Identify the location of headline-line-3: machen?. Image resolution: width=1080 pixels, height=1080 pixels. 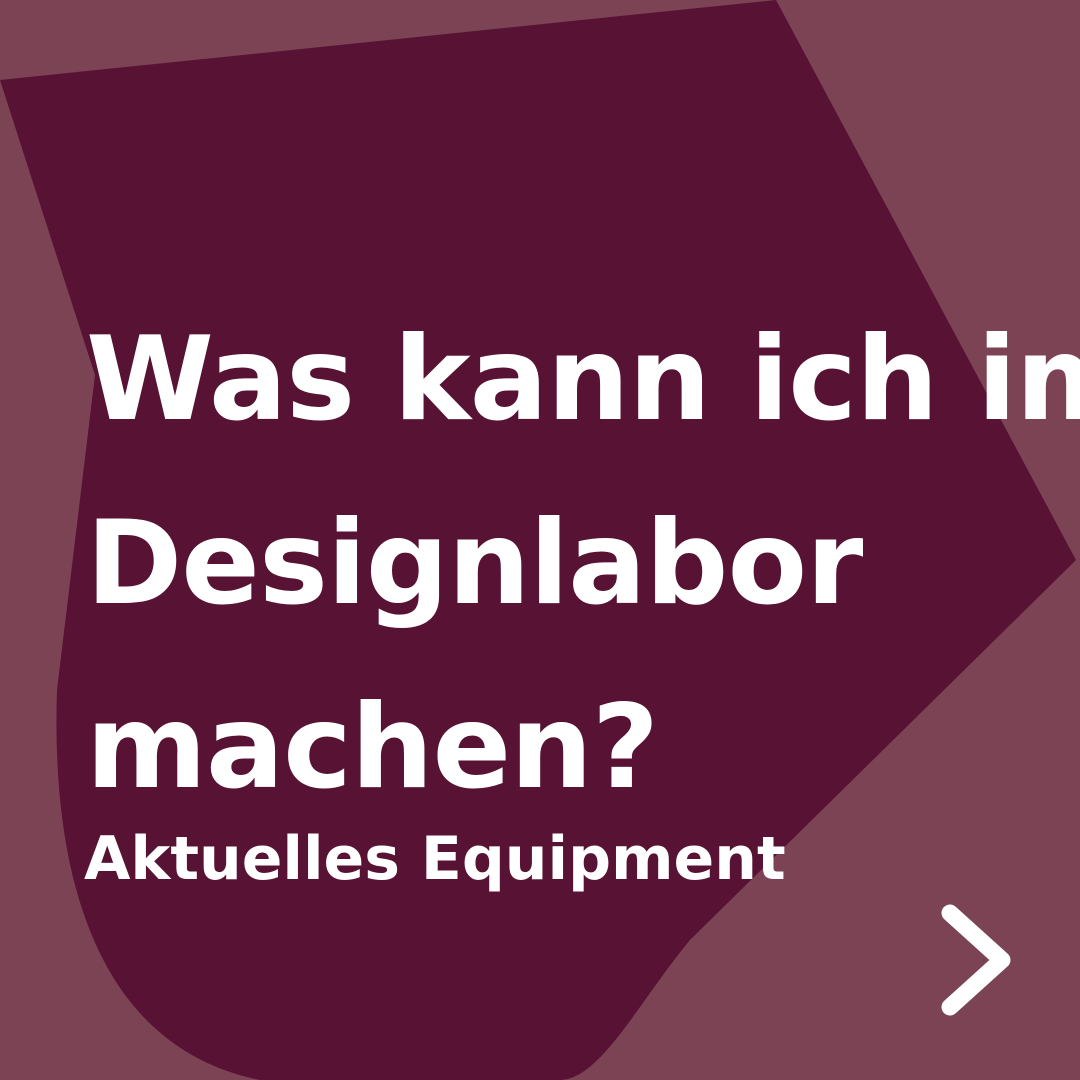
(372, 747).